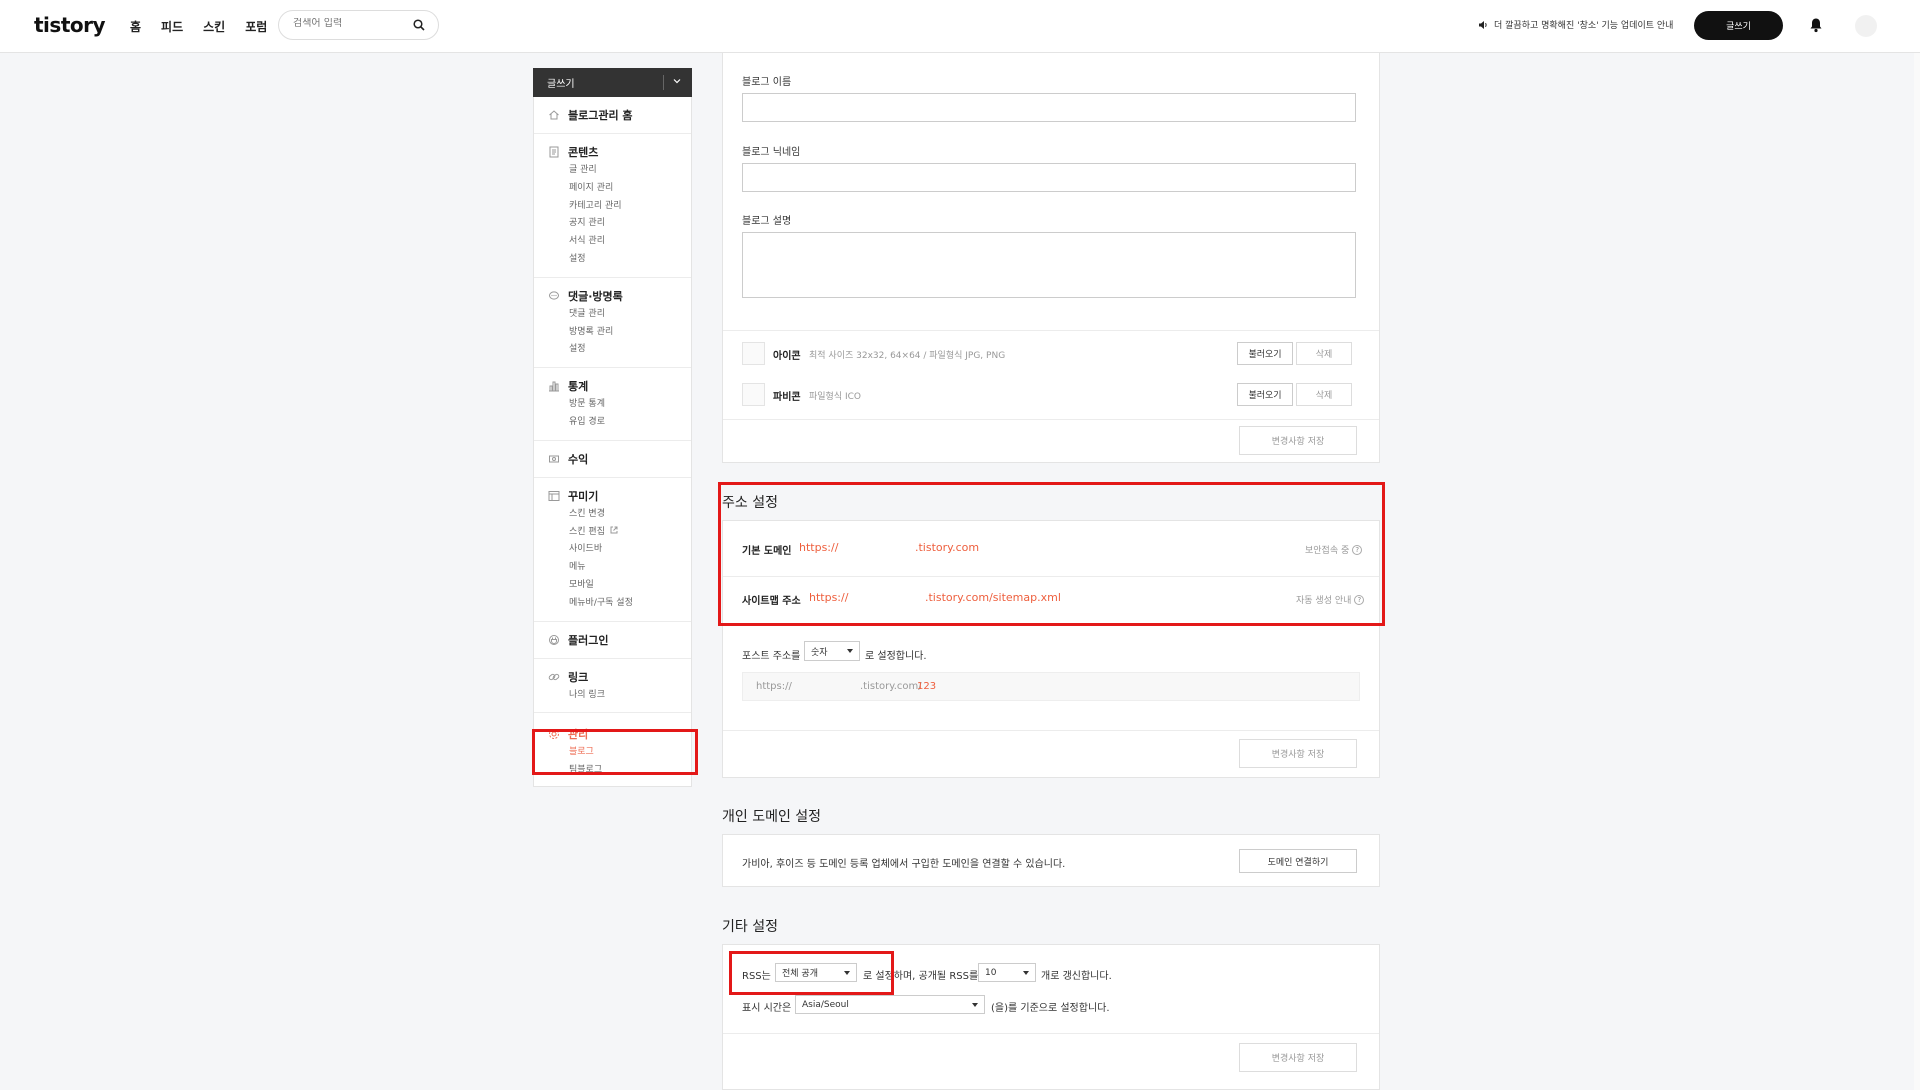  What do you see at coordinates (612, 242) in the screenshot?
I see `sidebar-sub-templates: 서식 관리` at bounding box center [612, 242].